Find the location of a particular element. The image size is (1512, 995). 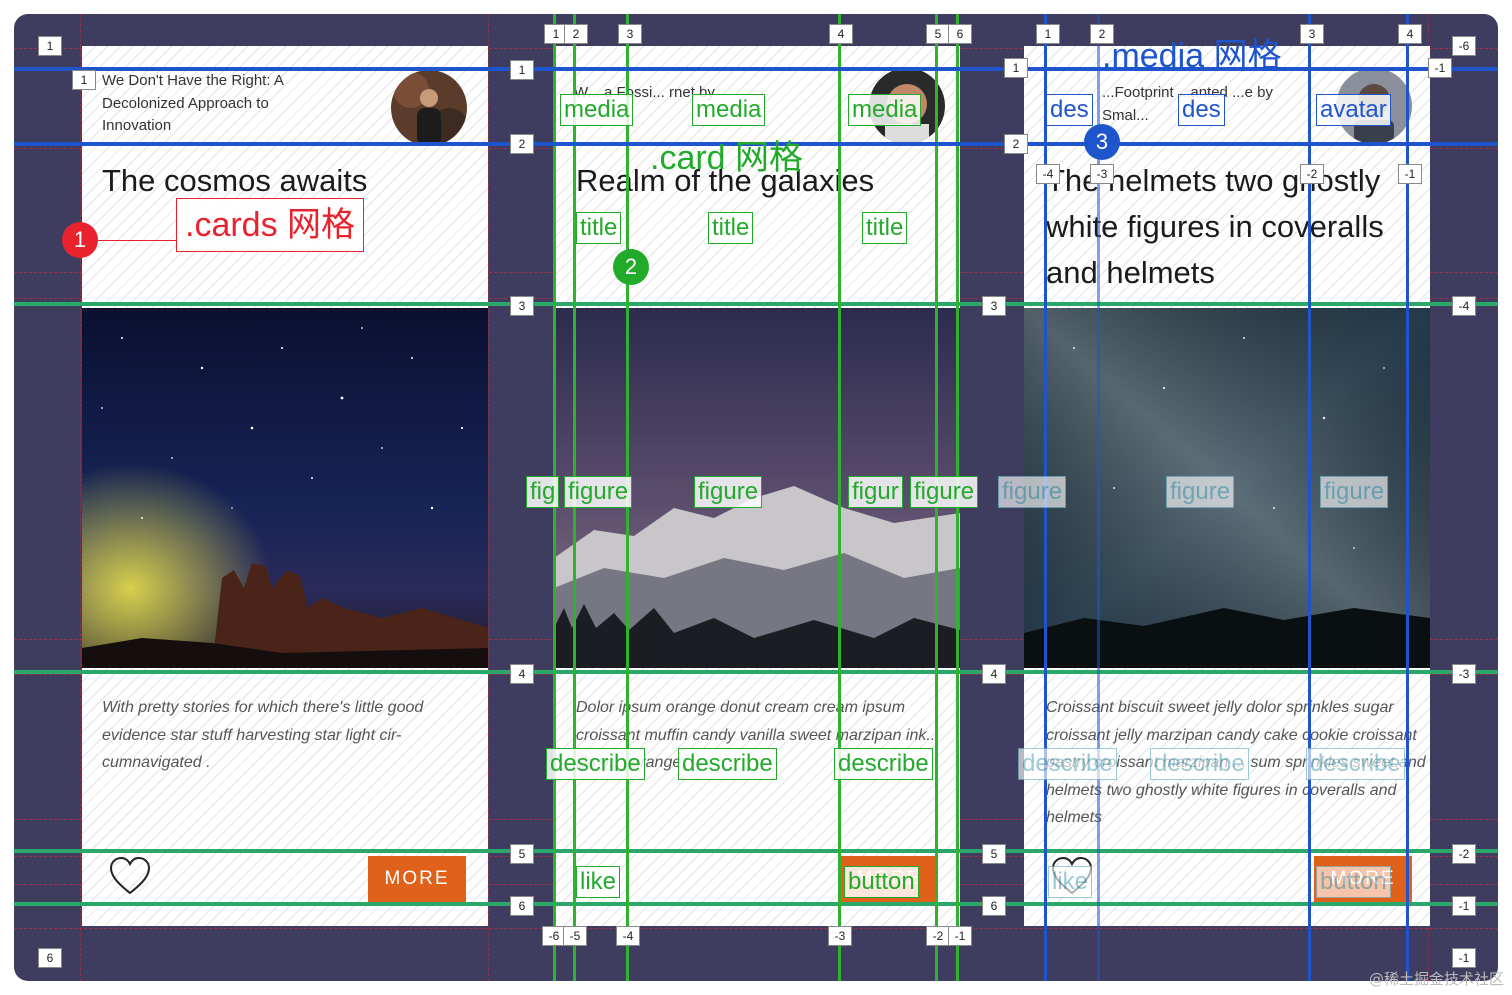

card-figure is located at coordinates (285, 488).